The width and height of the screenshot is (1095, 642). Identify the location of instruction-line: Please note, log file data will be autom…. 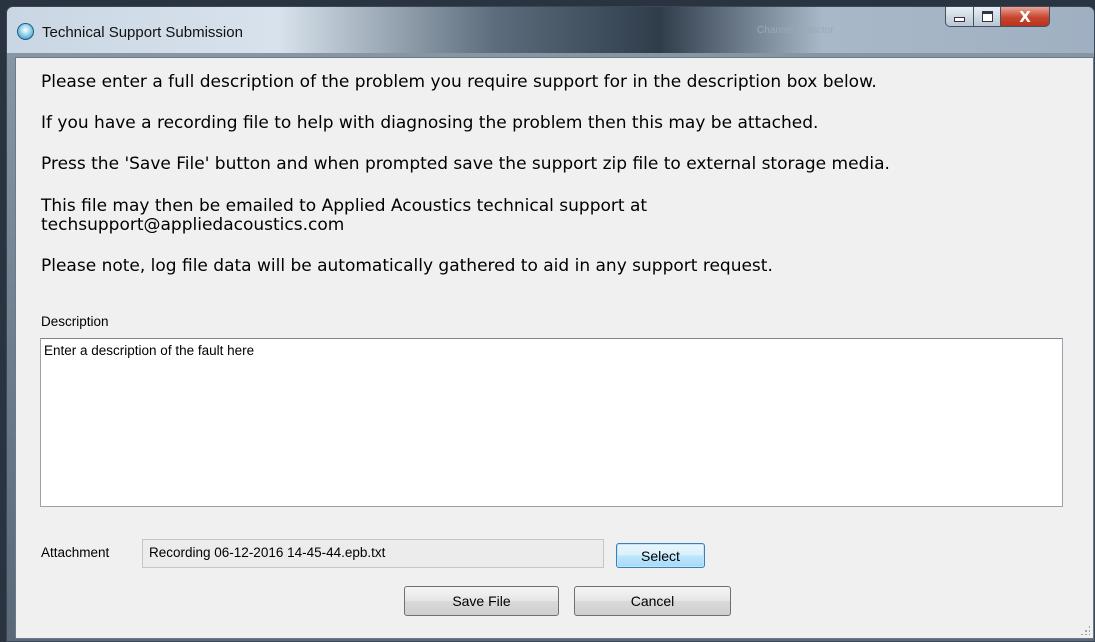
(407, 266).